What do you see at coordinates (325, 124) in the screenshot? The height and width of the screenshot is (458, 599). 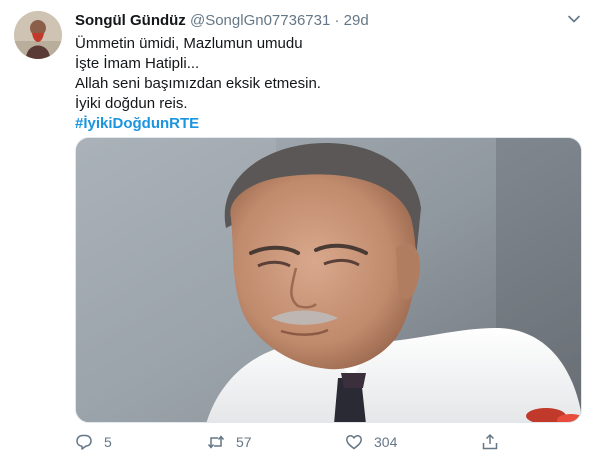 I see `hashtag-link: #İyikiDoğdunRTE` at bounding box center [325, 124].